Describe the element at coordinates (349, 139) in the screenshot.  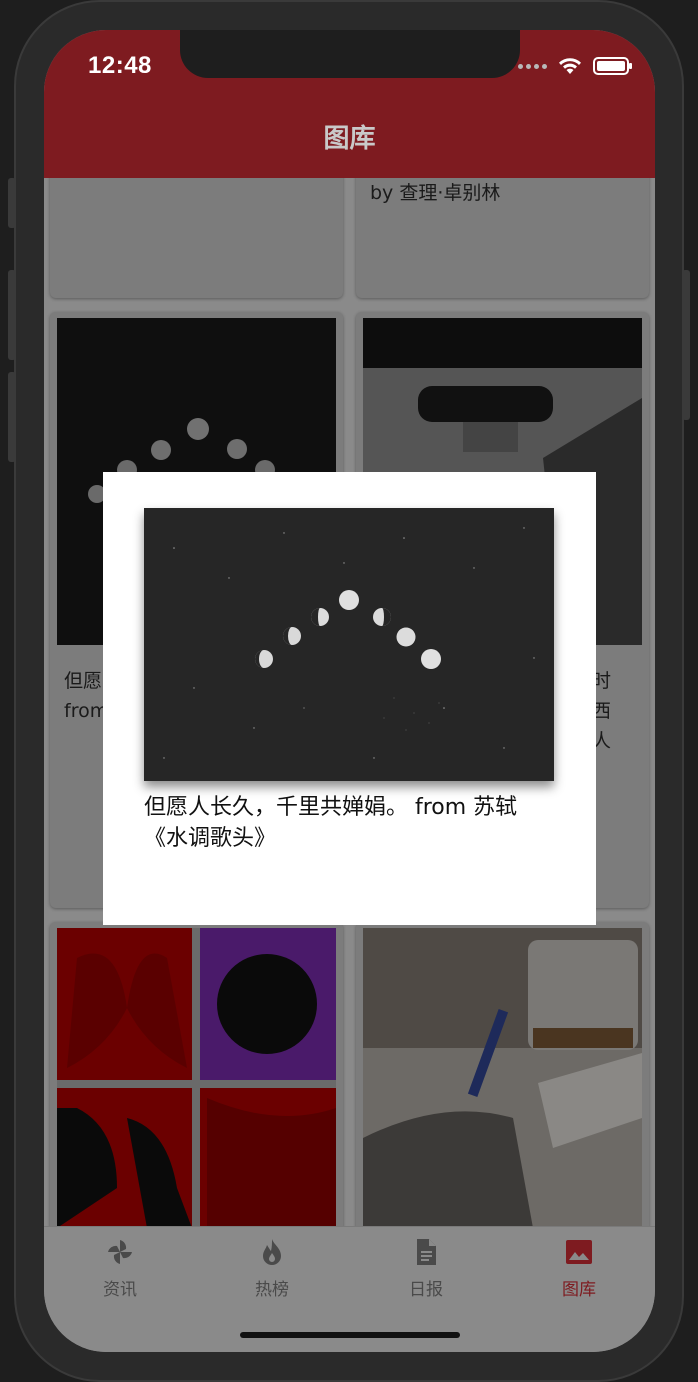
I see `page-title: 图库` at that location.